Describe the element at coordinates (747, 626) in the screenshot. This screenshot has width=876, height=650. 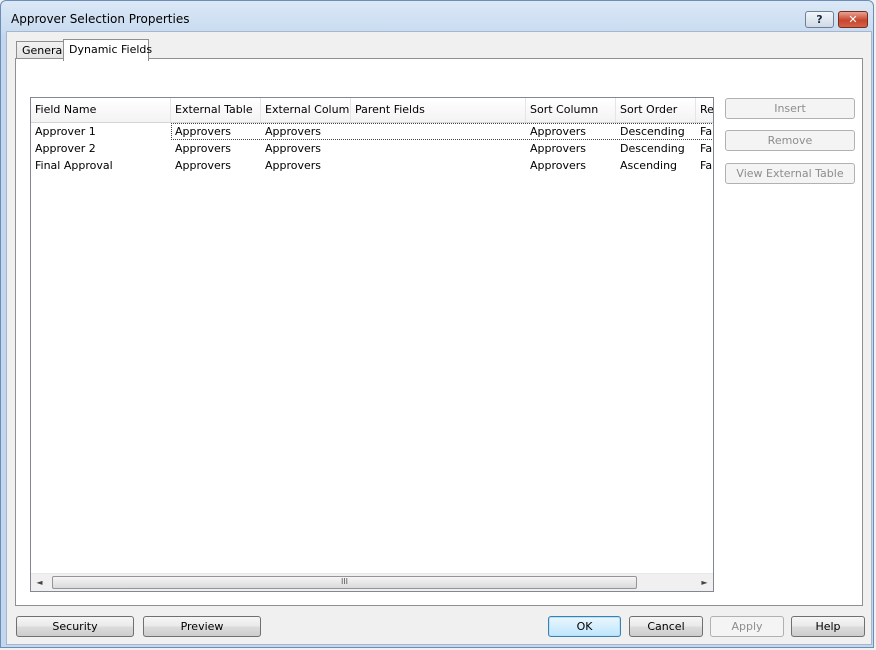
I see `apply-button: Apply` at that location.